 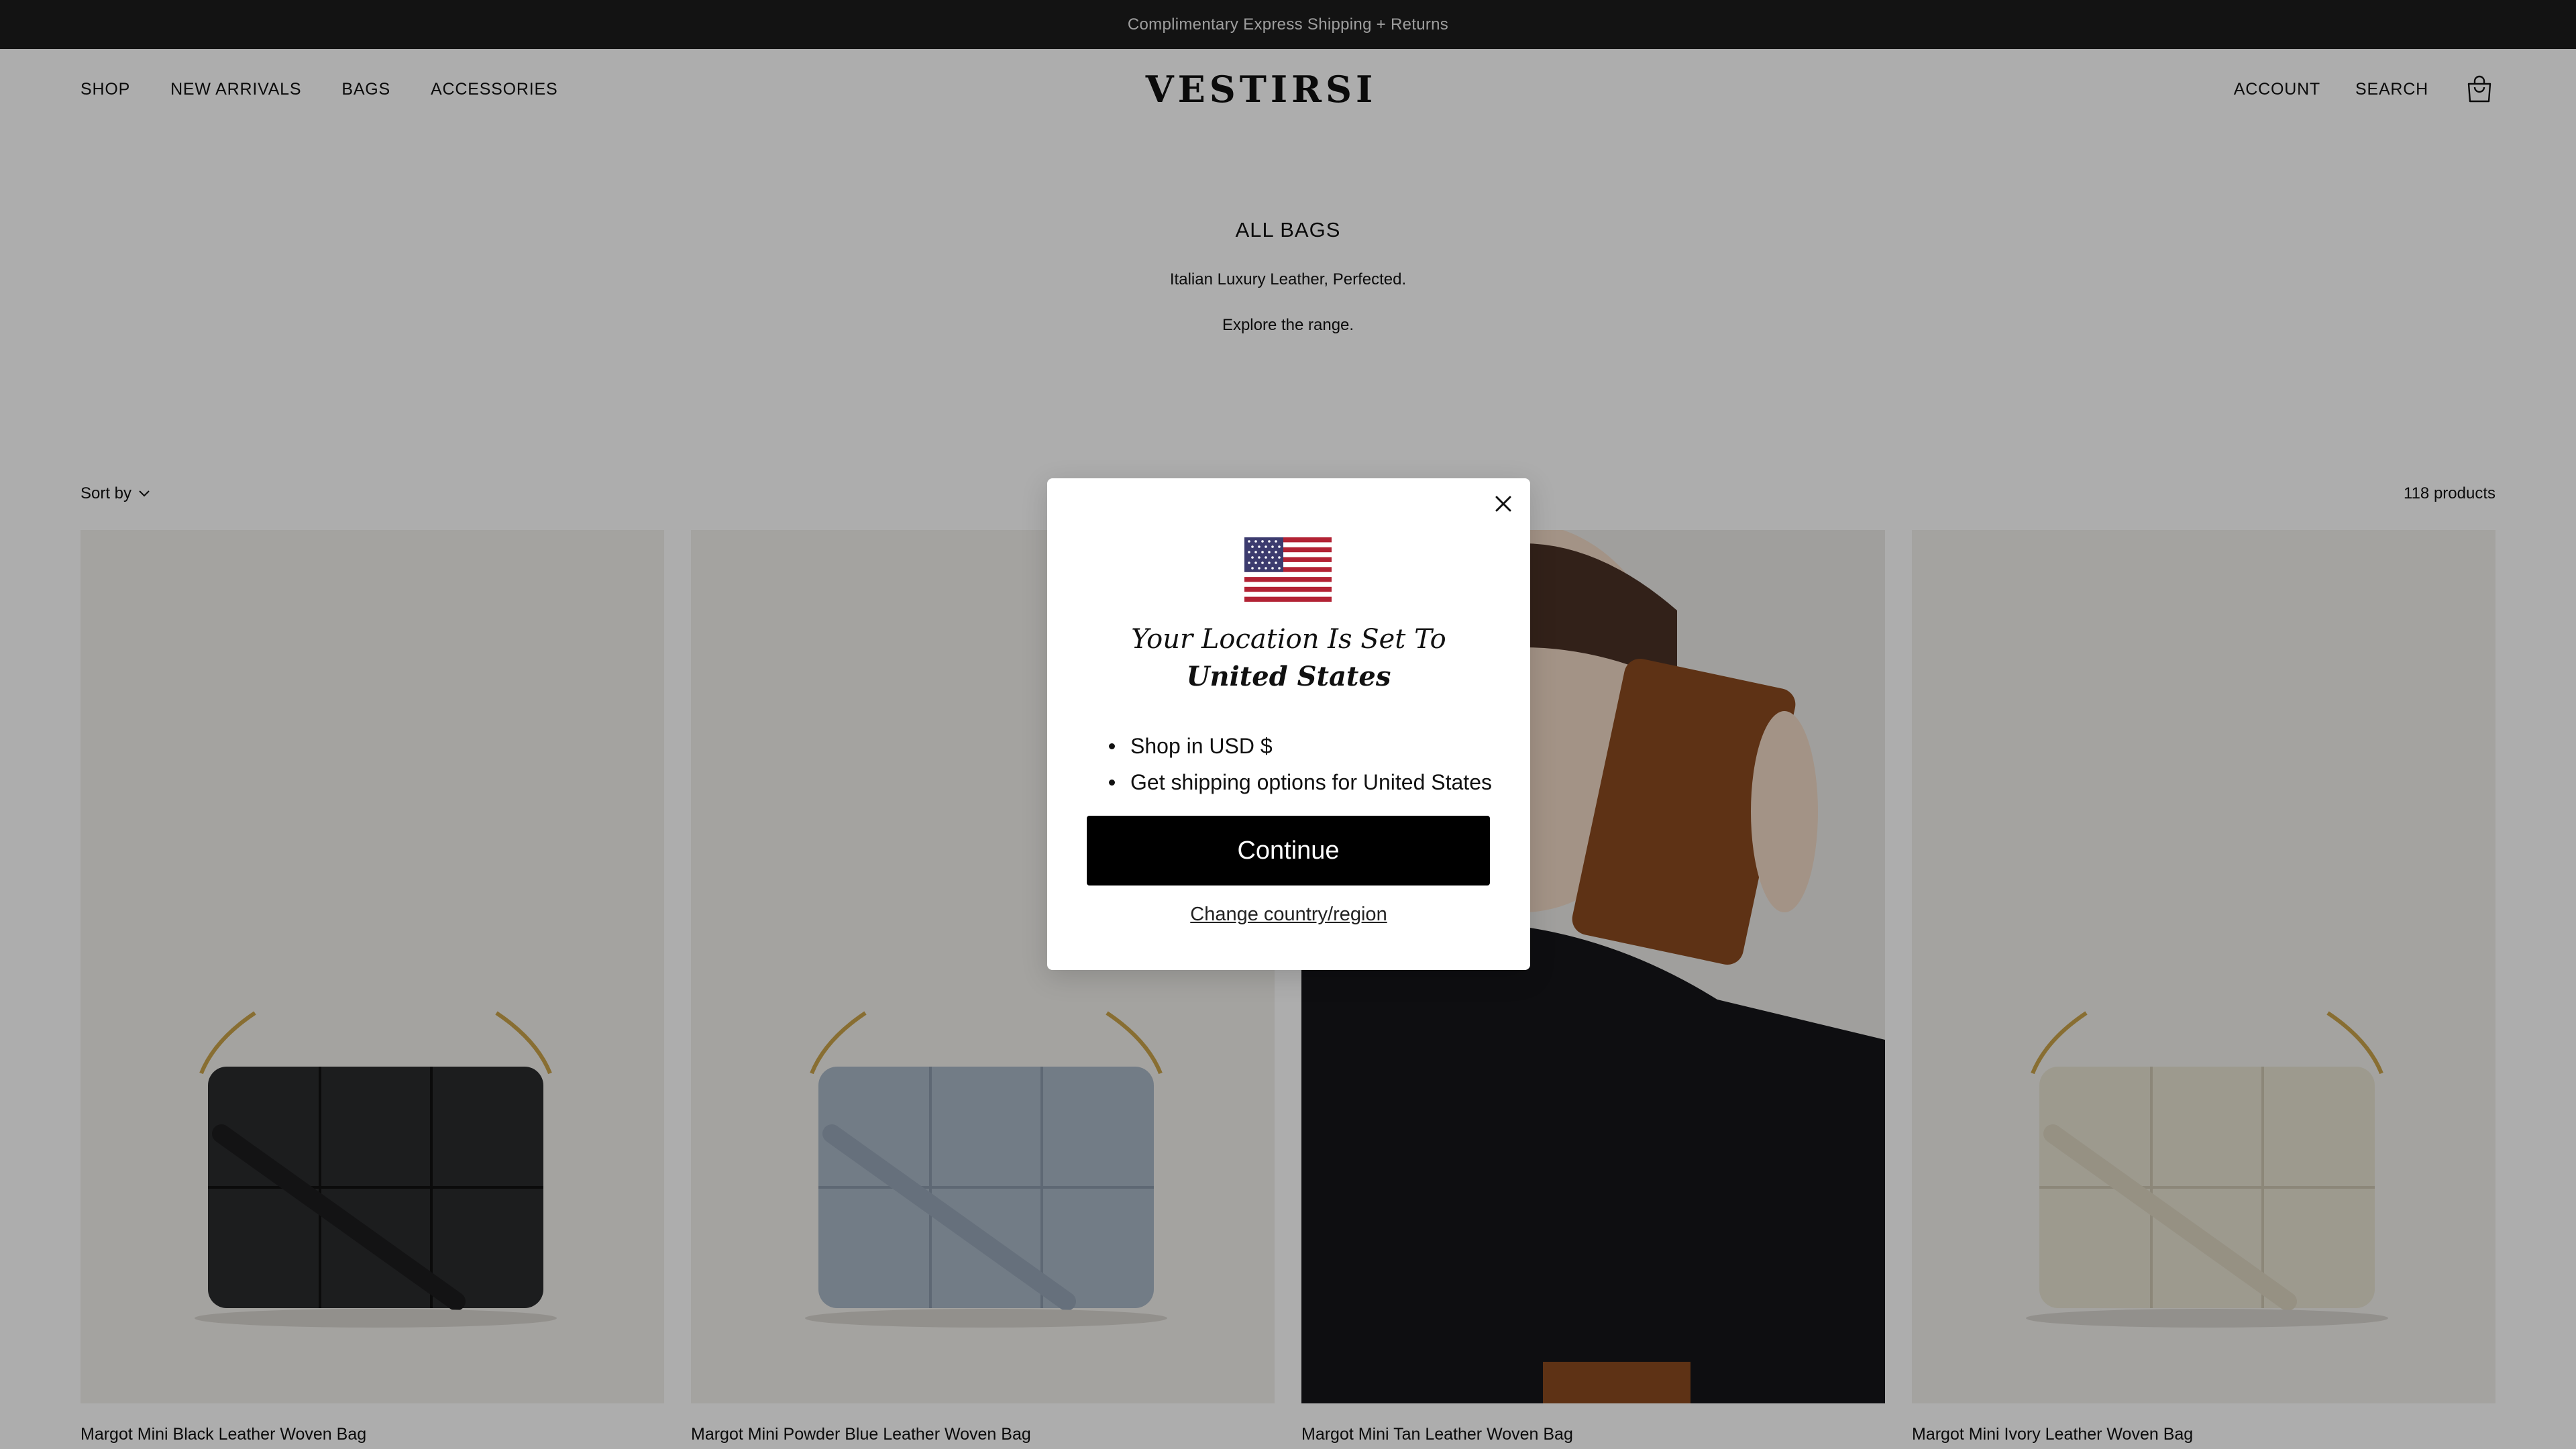 What do you see at coordinates (1300, 782) in the screenshot?
I see `list-item: Get shipping options for United States` at bounding box center [1300, 782].